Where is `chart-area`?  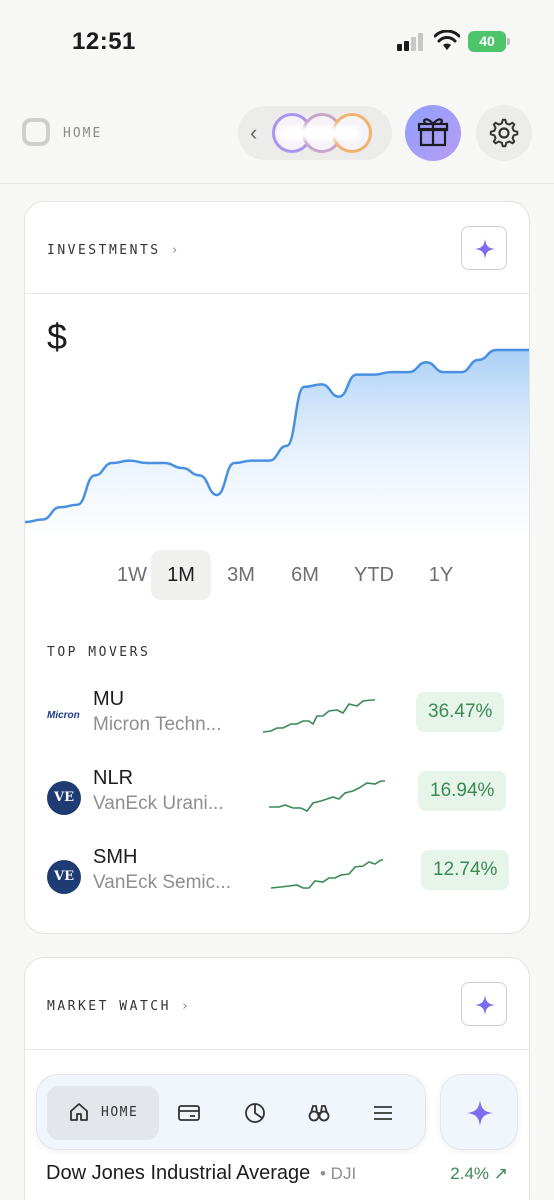
chart-area is located at coordinates (277, 441).